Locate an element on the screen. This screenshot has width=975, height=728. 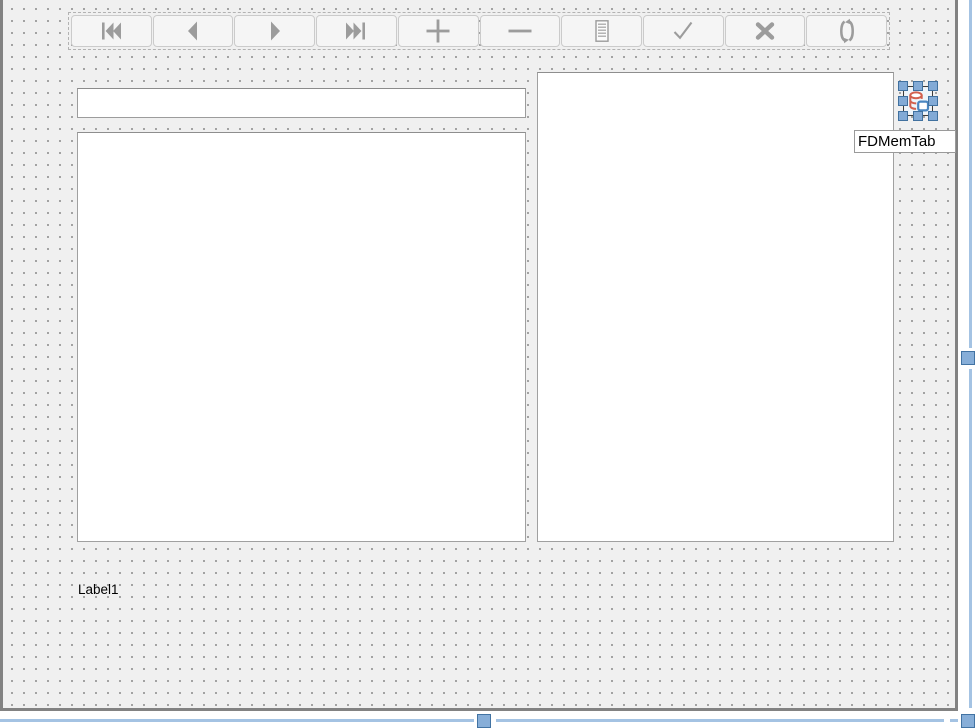
cancel-edit-icon is located at coordinates (765, 31).